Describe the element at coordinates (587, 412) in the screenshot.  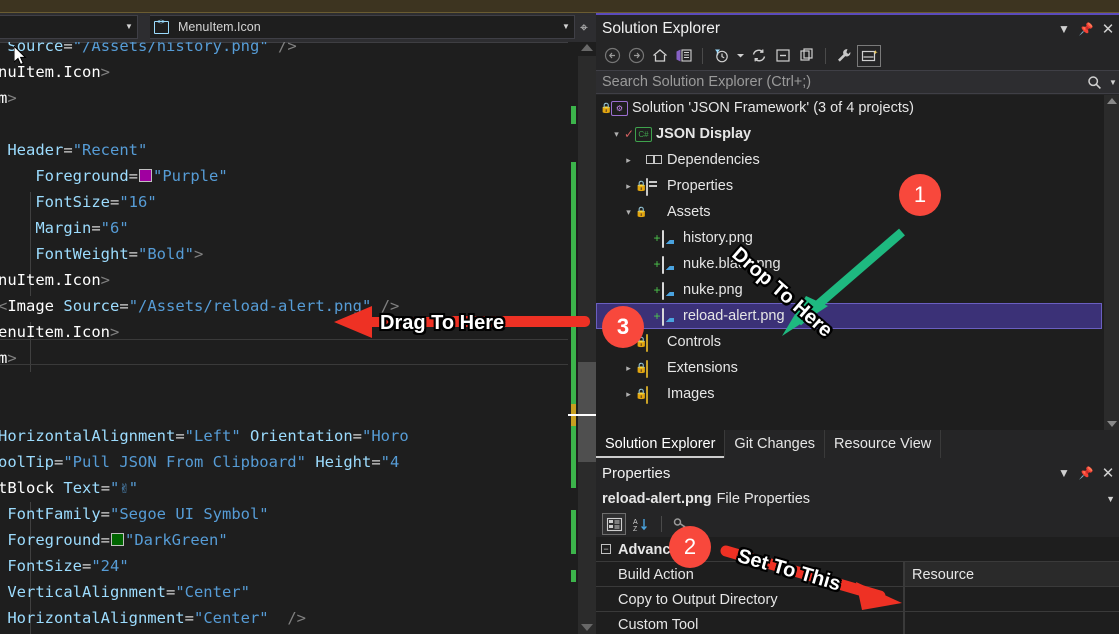
I see `scrollbar-thumb` at that location.